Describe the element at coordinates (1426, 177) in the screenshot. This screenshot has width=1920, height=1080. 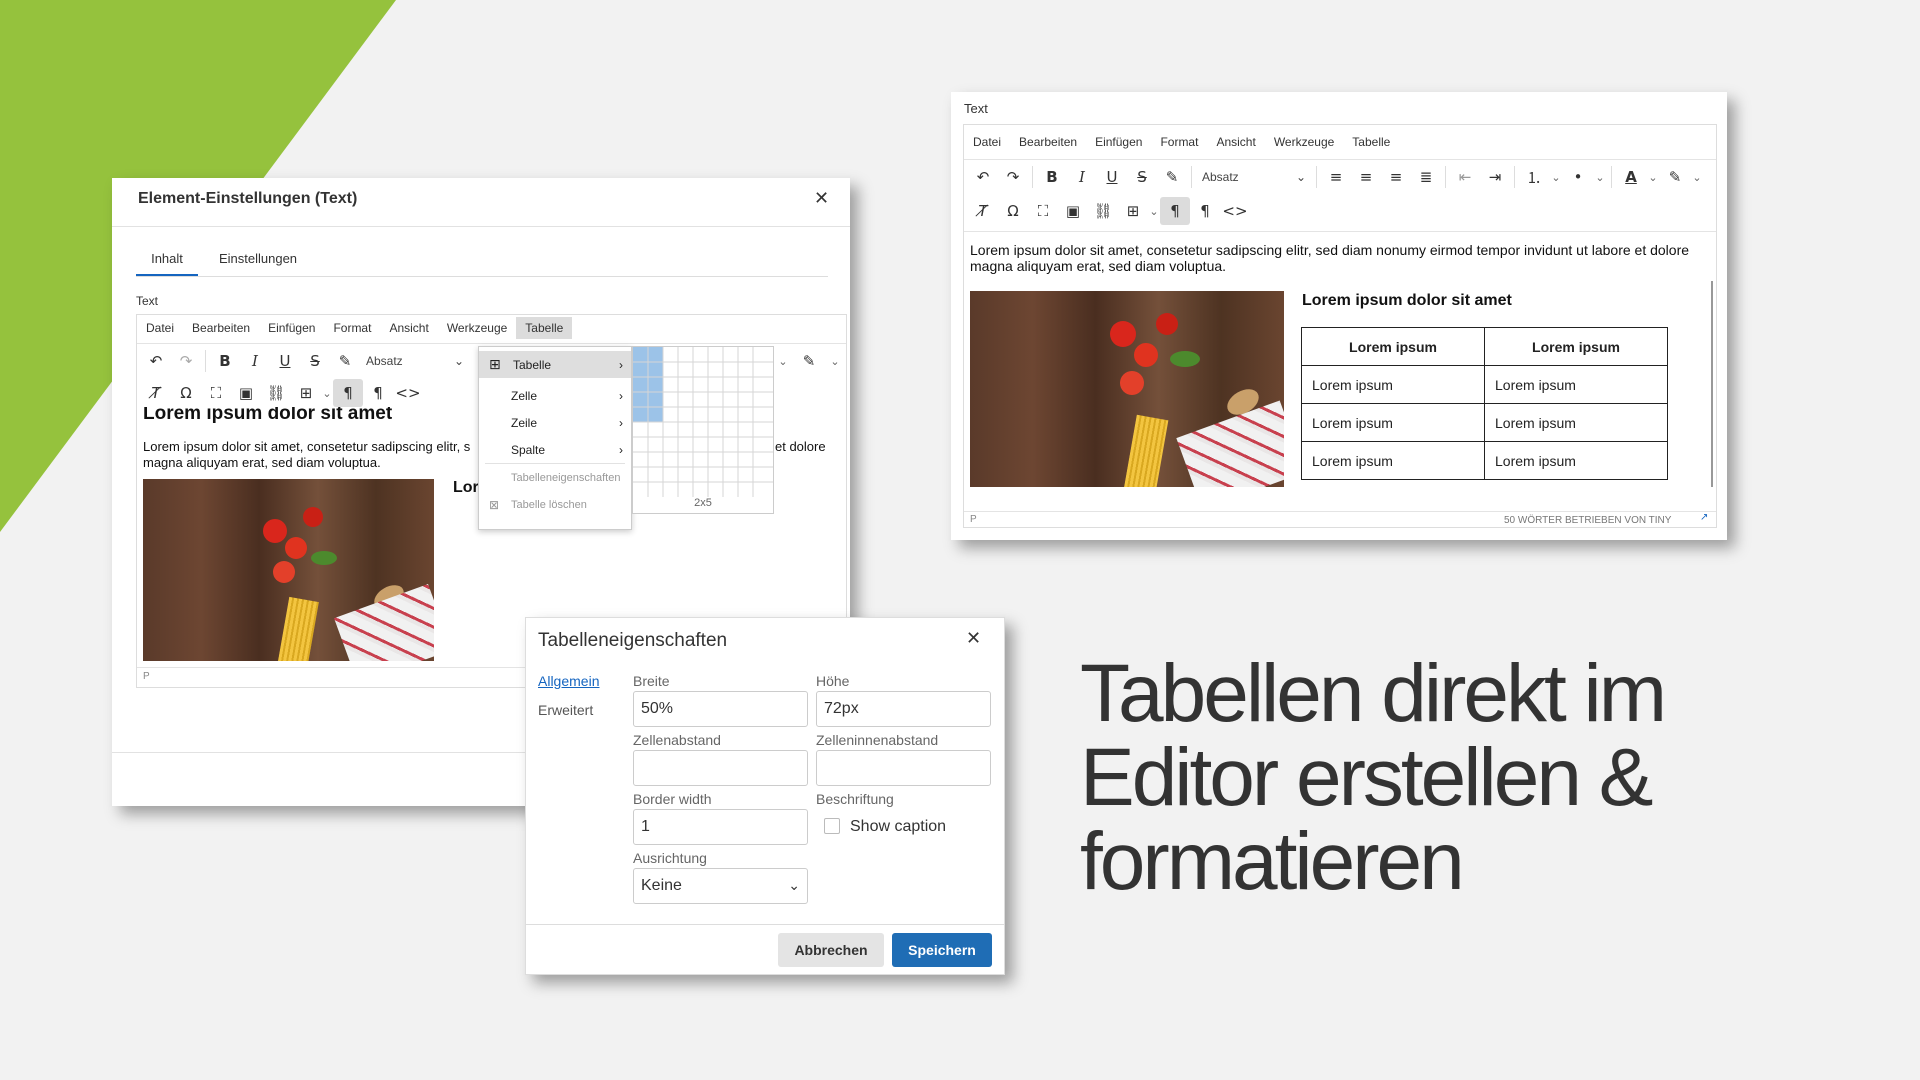
I see `align-justify-icon: ≣` at that location.